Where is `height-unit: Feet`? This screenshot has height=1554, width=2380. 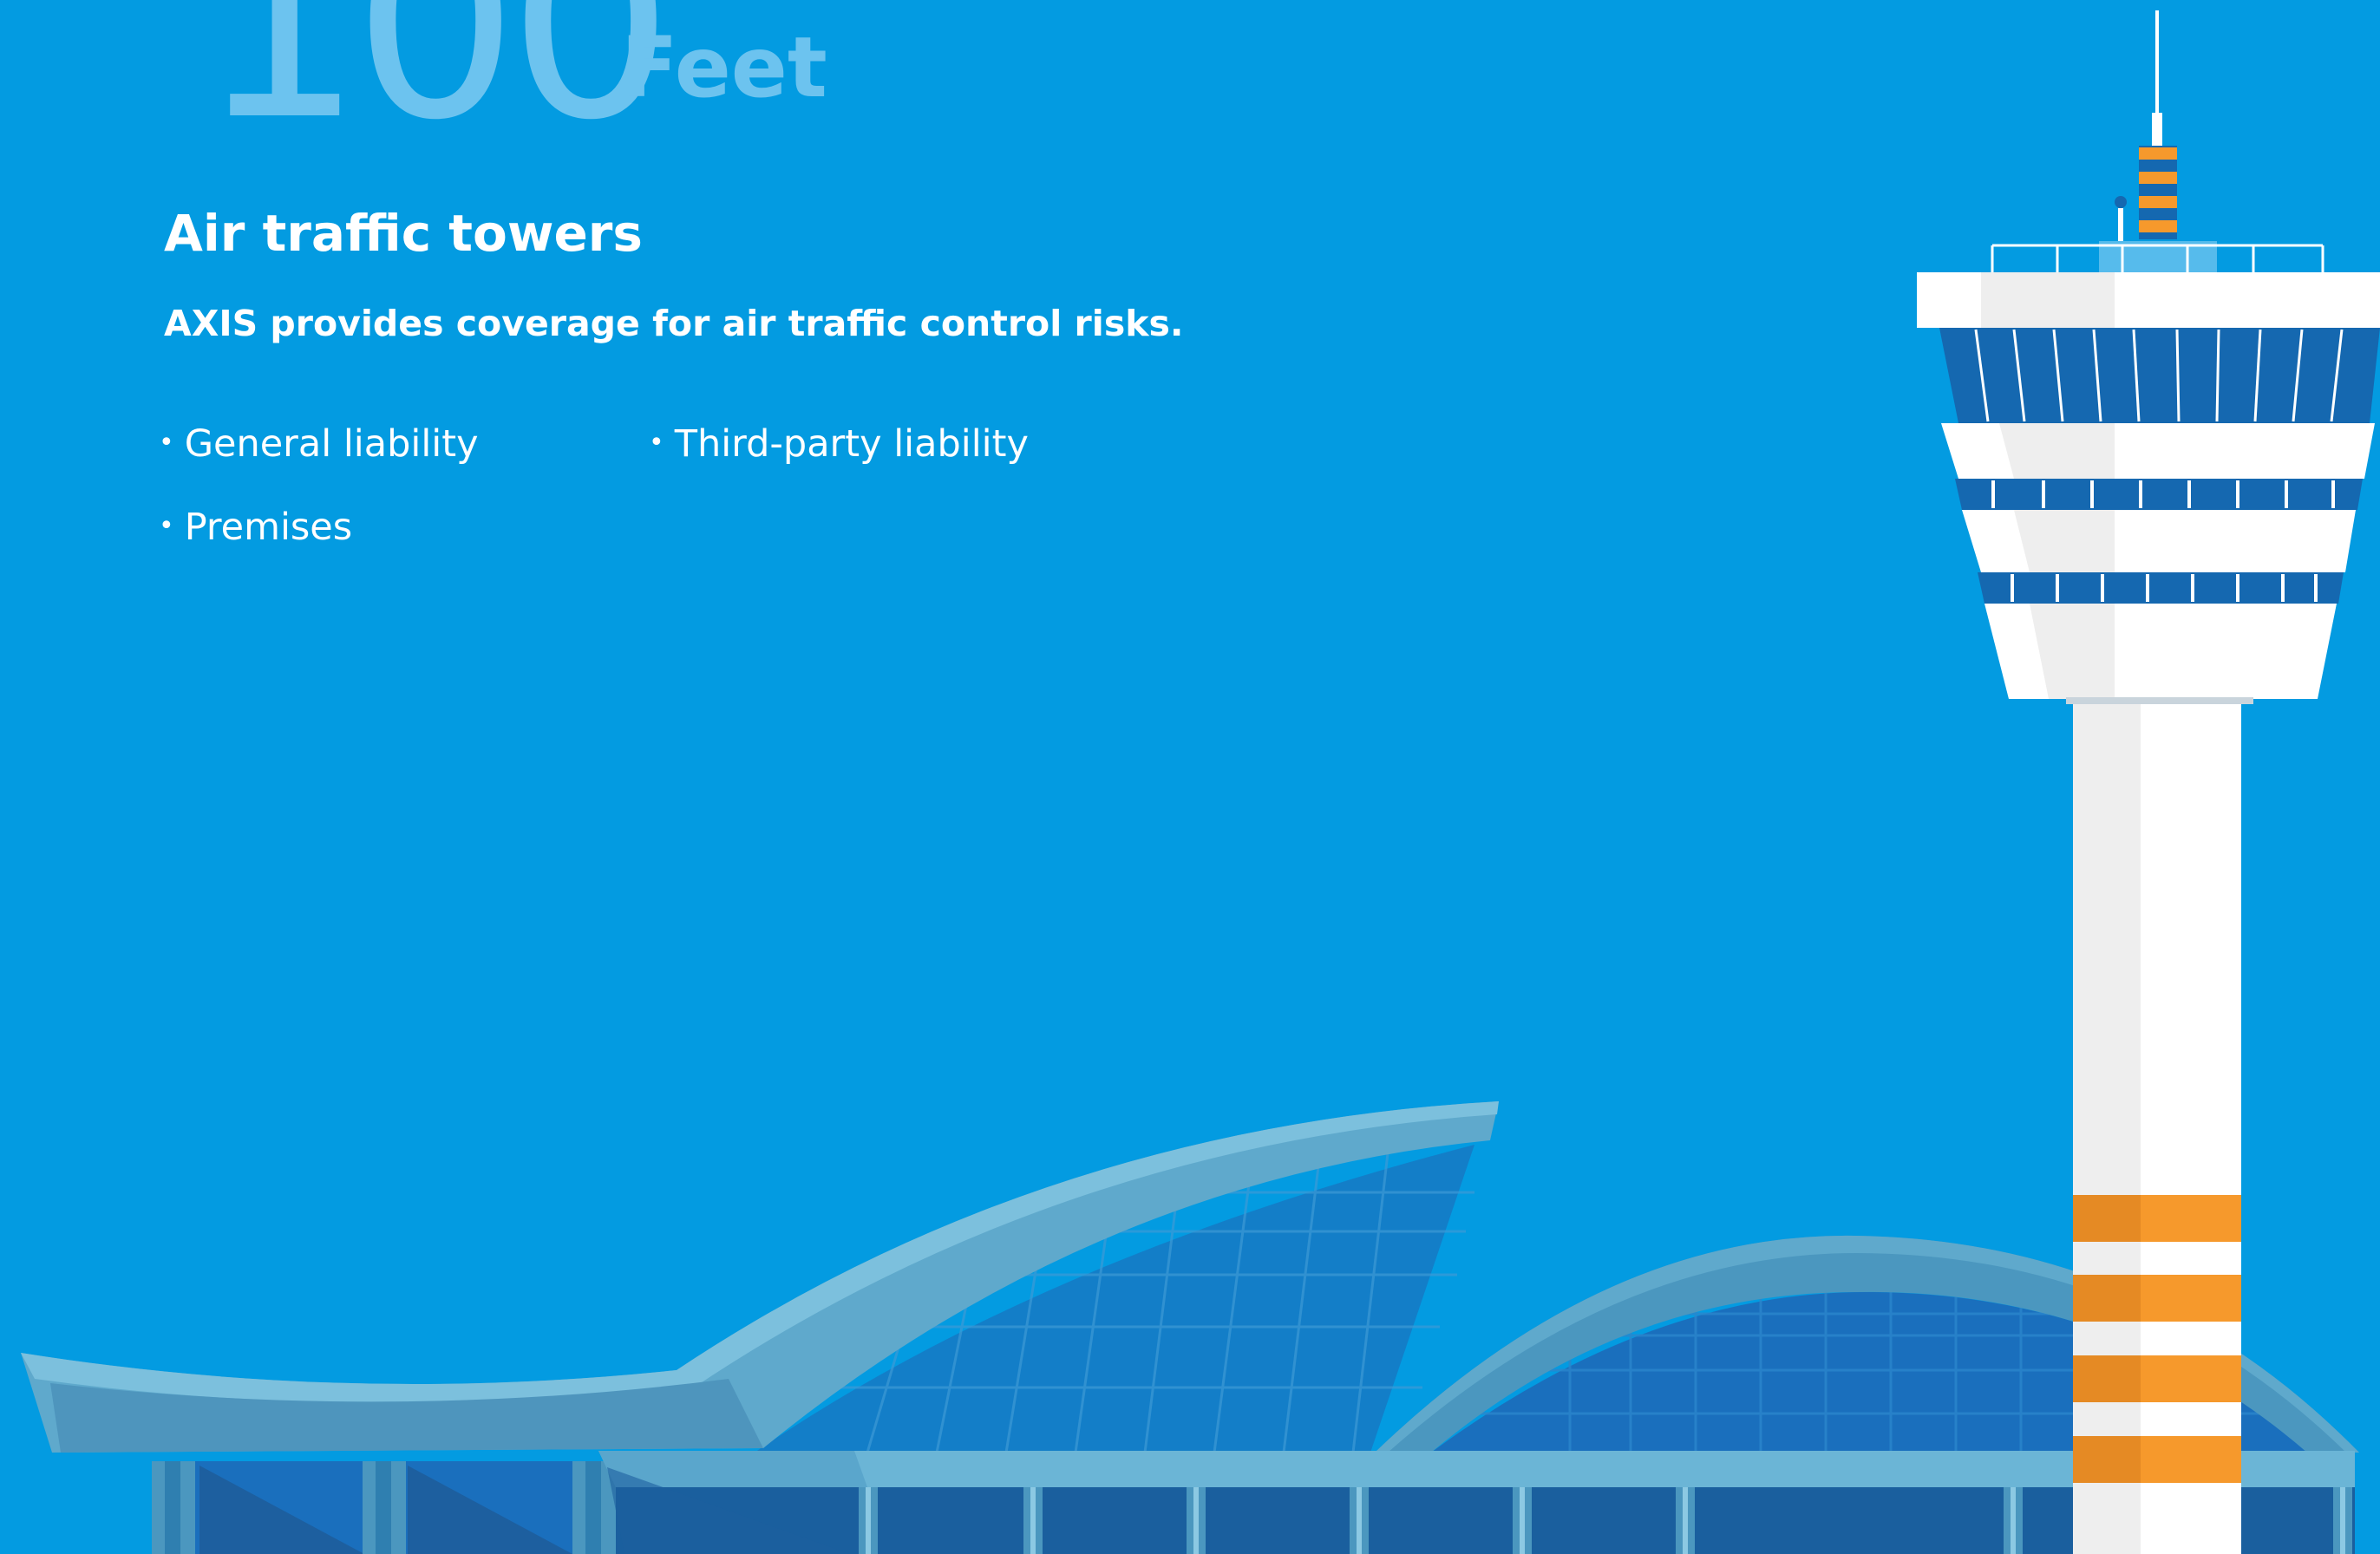 height-unit: Feet is located at coordinates (724, 67).